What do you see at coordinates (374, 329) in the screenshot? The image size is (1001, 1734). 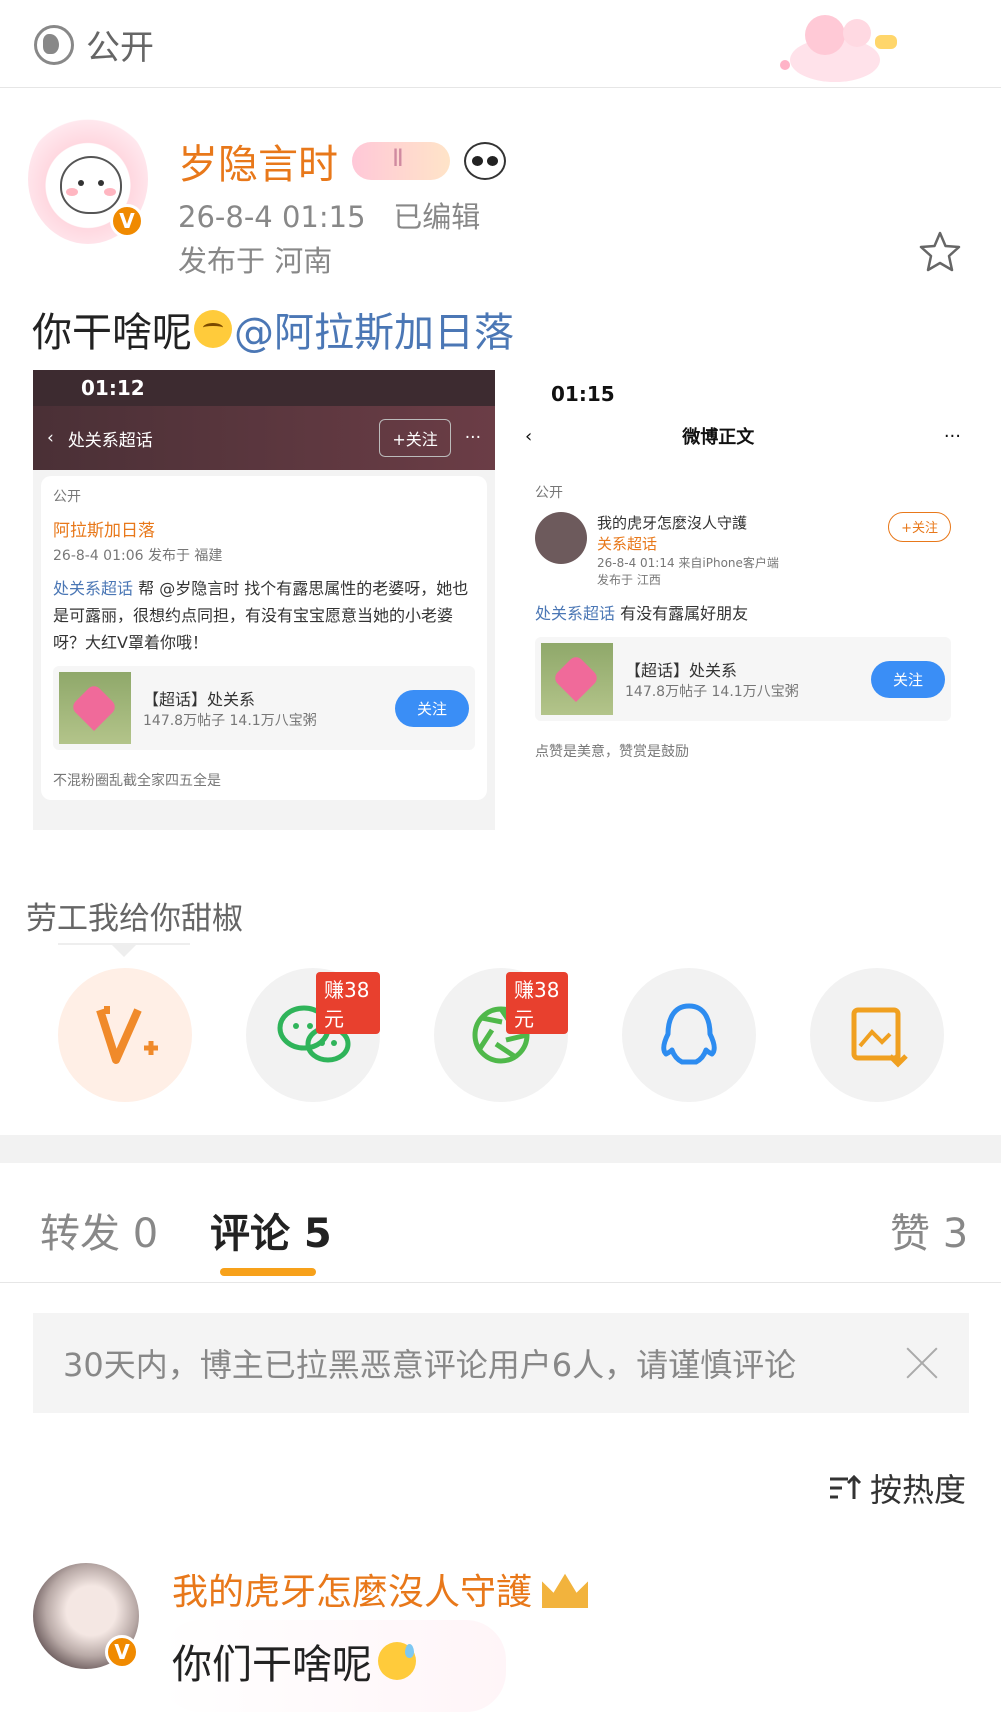 I see `mention-link: @阿拉斯加日落` at bounding box center [374, 329].